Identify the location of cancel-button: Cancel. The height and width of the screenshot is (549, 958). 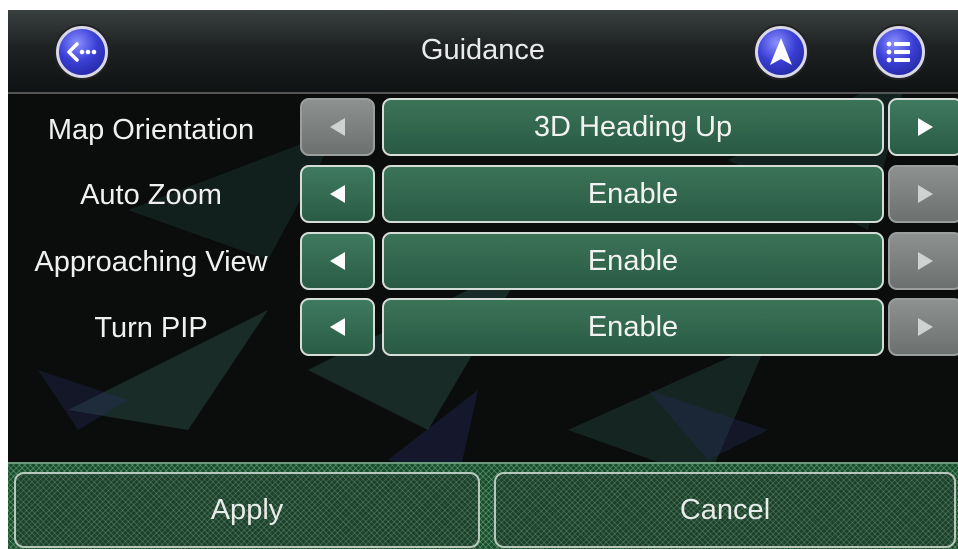
(725, 510).